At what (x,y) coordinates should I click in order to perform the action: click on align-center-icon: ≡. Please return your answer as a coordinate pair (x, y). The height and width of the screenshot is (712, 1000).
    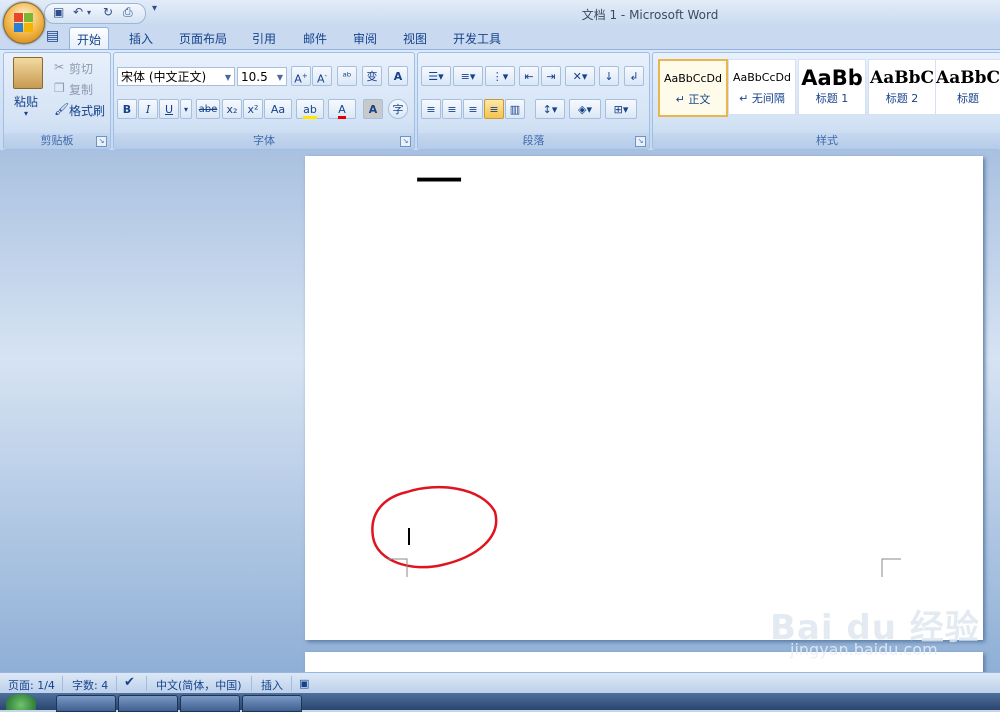
    Looking at the image, I should click on (452, 109).